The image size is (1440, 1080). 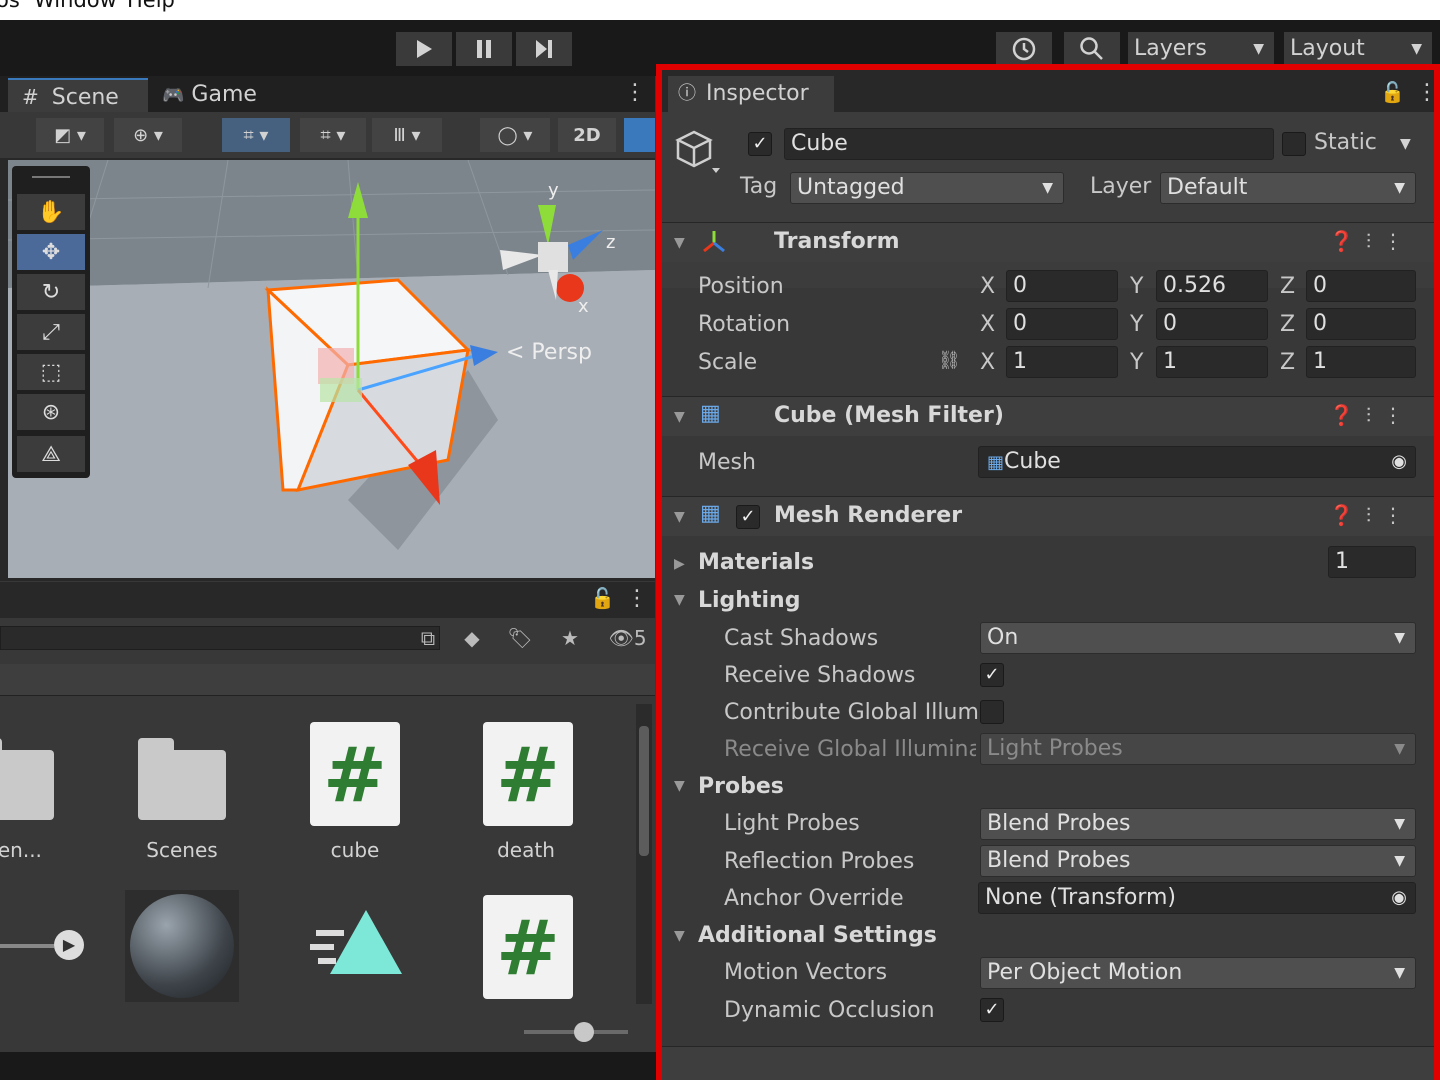 I want to click on active-checkbox: ✓, so click(x=760, y=144).